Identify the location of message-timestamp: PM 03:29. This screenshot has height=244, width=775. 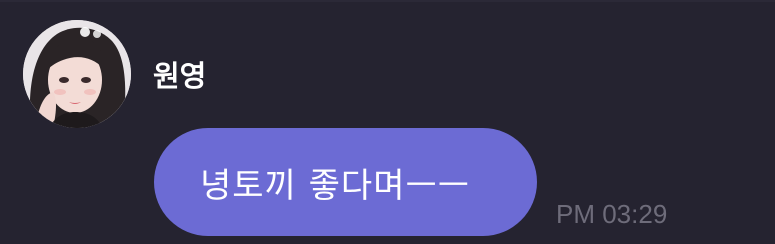
(612, 214).